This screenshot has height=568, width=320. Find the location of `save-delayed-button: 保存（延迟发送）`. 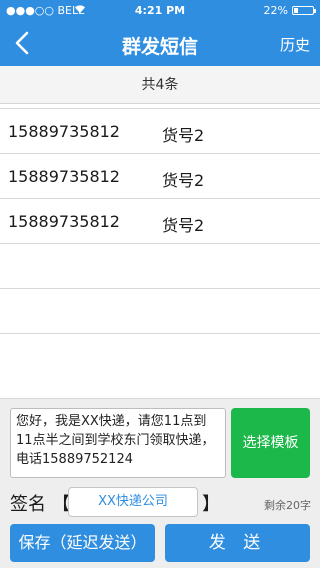

save-delayed-button: 保存（延迟发送） is located at coordinates (82, 543).